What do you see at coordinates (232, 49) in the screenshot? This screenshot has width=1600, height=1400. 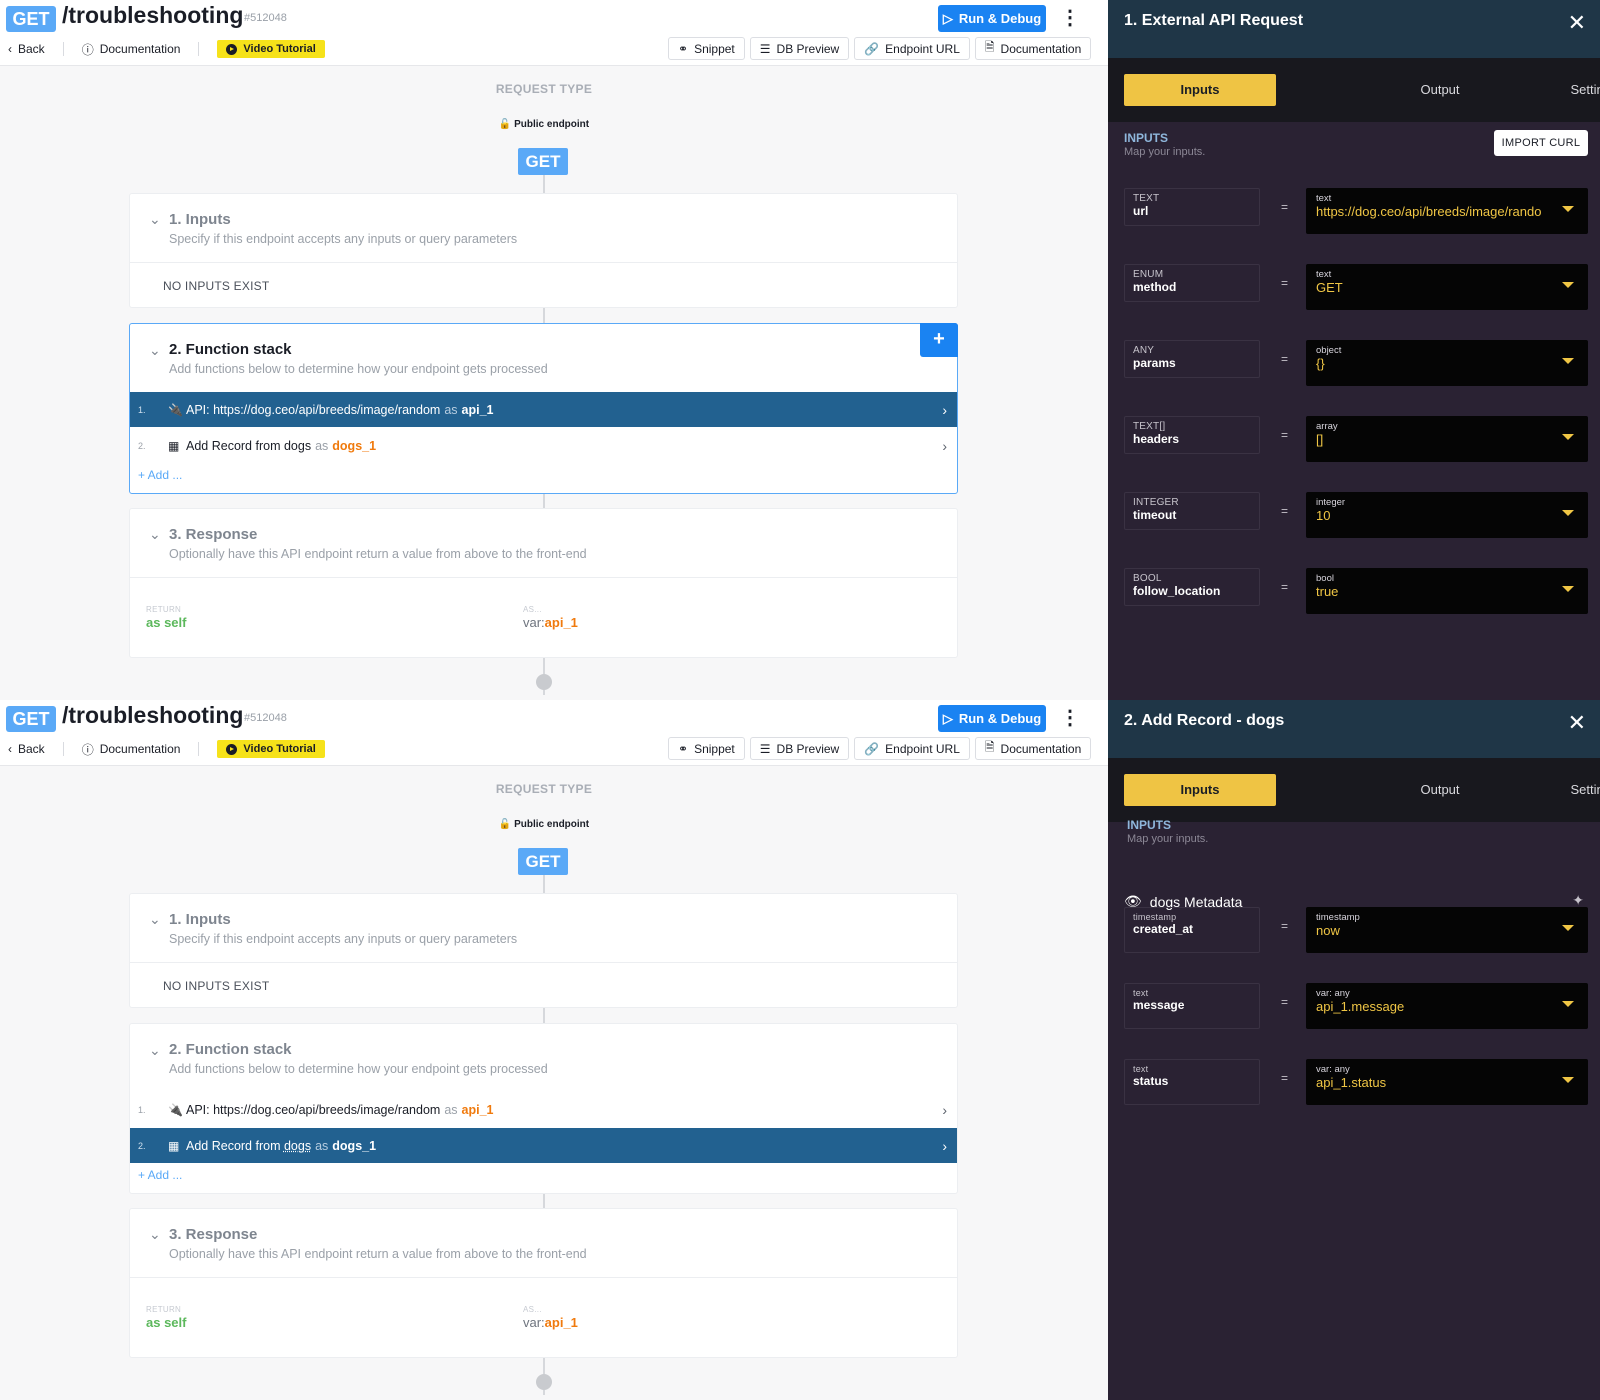 I see `play-circle-icon` at bounding box center [232, 49].